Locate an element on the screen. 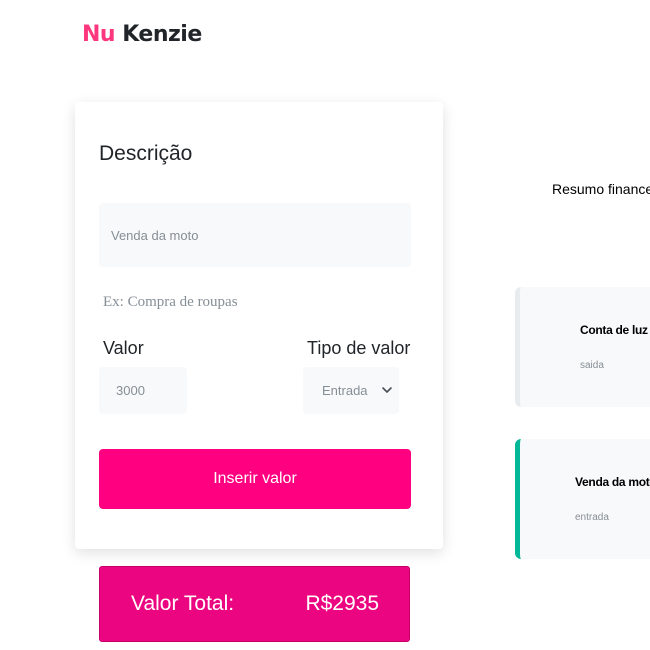  logo: Nu Kenzie is located at coordinates (142, 34).